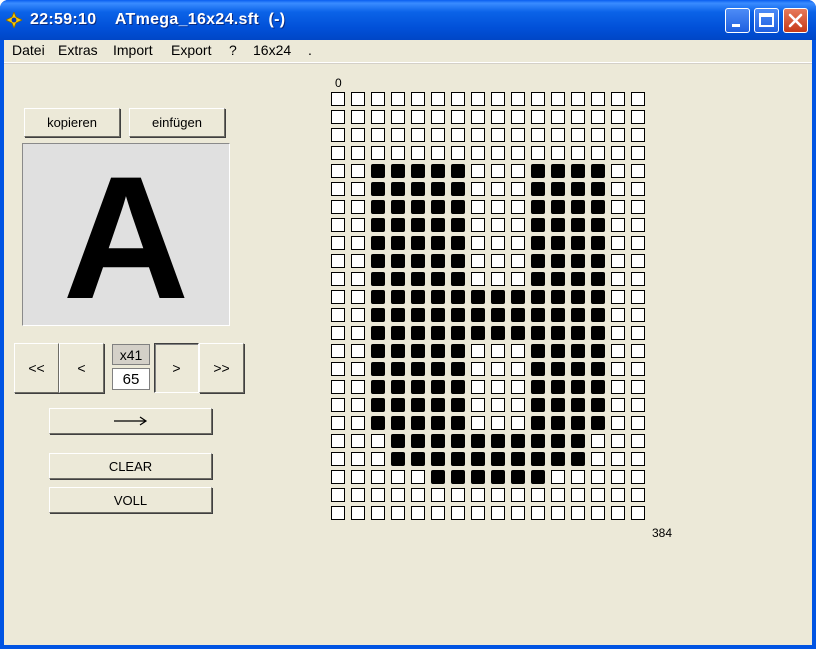  What do you see at coordinates (766, 20) in the screenshot?
I see `maximize-button` at bounding box center [766, 20].